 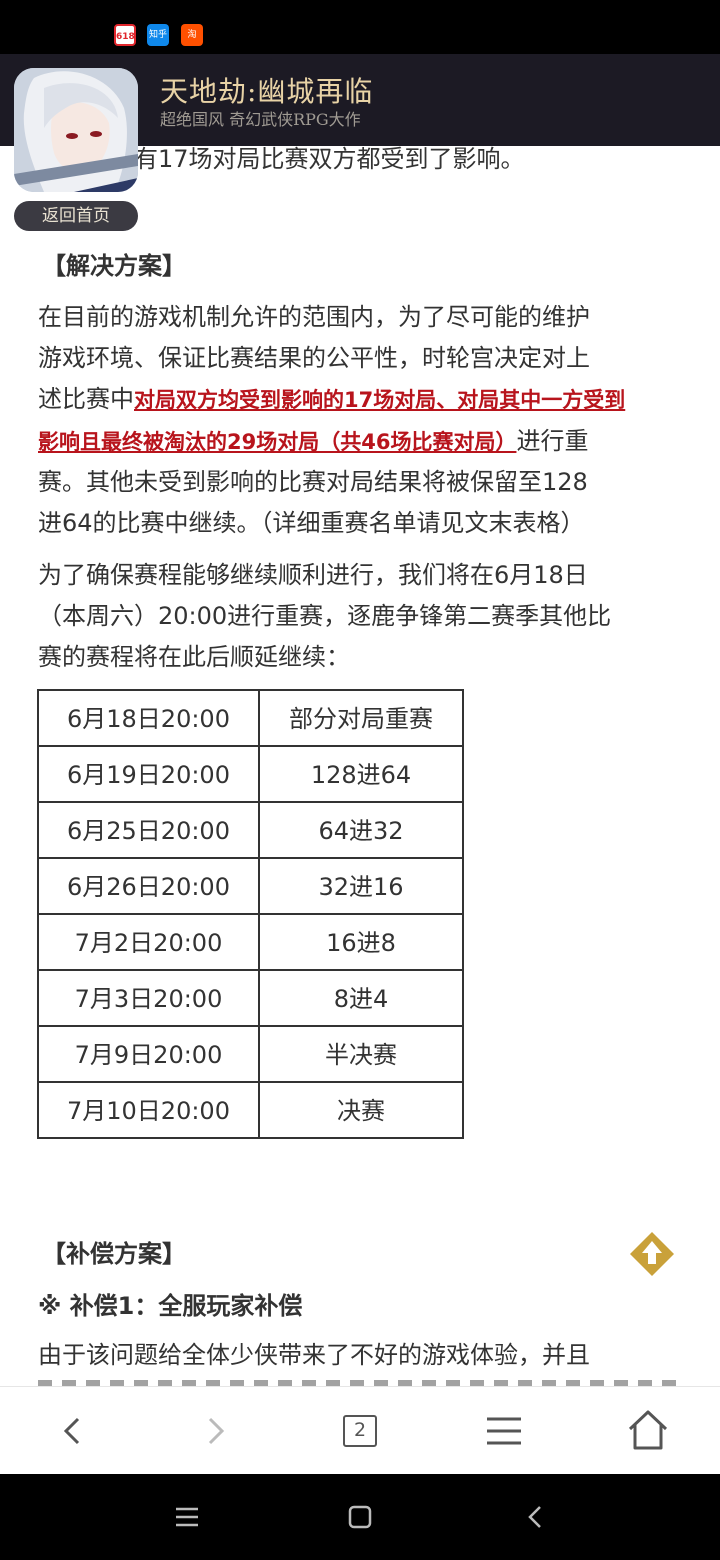 I want to click on schedule-row: 6月26日20:00 32进16, so click(x=250, y=886).